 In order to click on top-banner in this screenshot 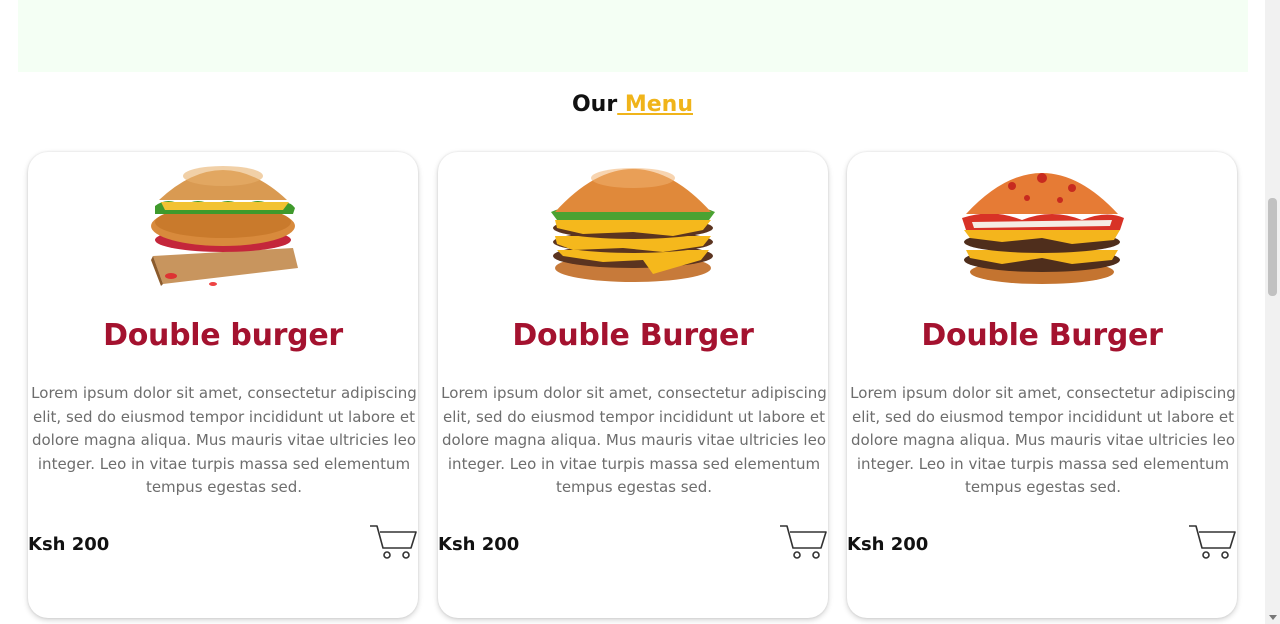, I will do `click(633, 36)`.